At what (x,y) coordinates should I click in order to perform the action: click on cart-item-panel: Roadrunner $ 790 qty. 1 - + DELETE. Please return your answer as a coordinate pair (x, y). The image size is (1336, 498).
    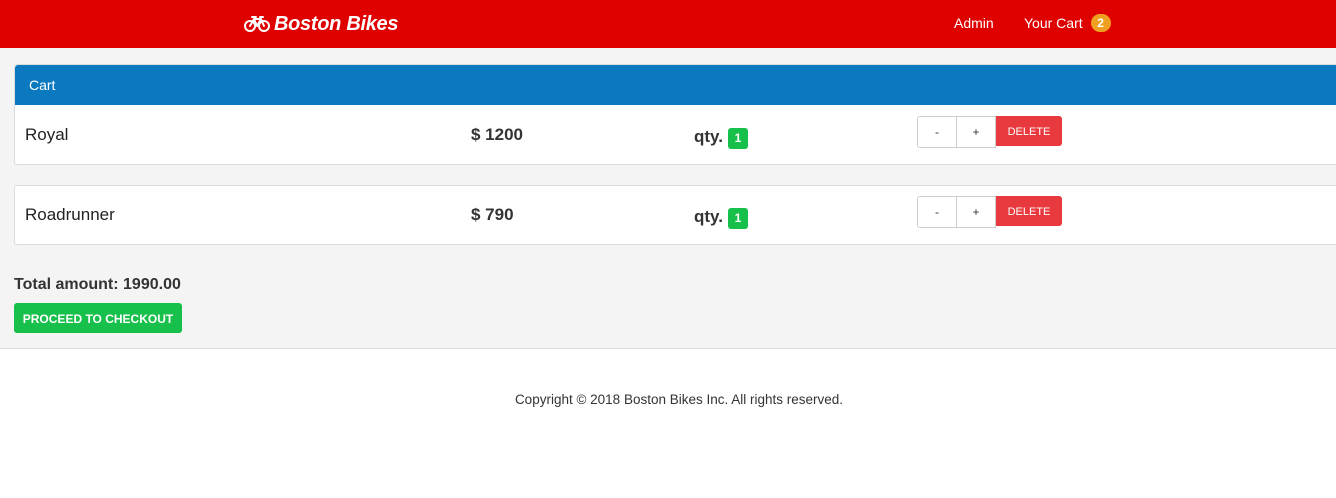
    Looking at the image, I should click on (675, 215).